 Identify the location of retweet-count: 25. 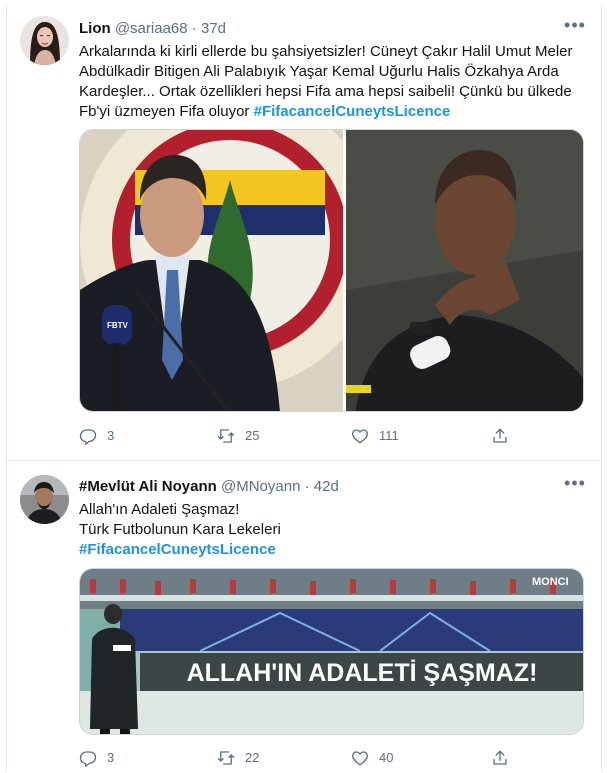
(252, 435).